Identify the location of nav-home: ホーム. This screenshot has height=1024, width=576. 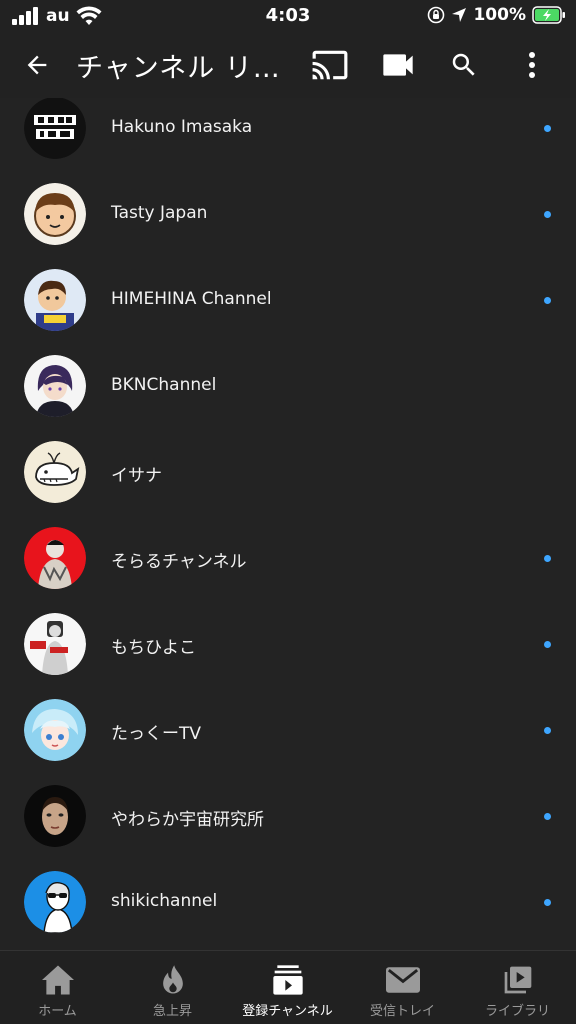
(57, 987).